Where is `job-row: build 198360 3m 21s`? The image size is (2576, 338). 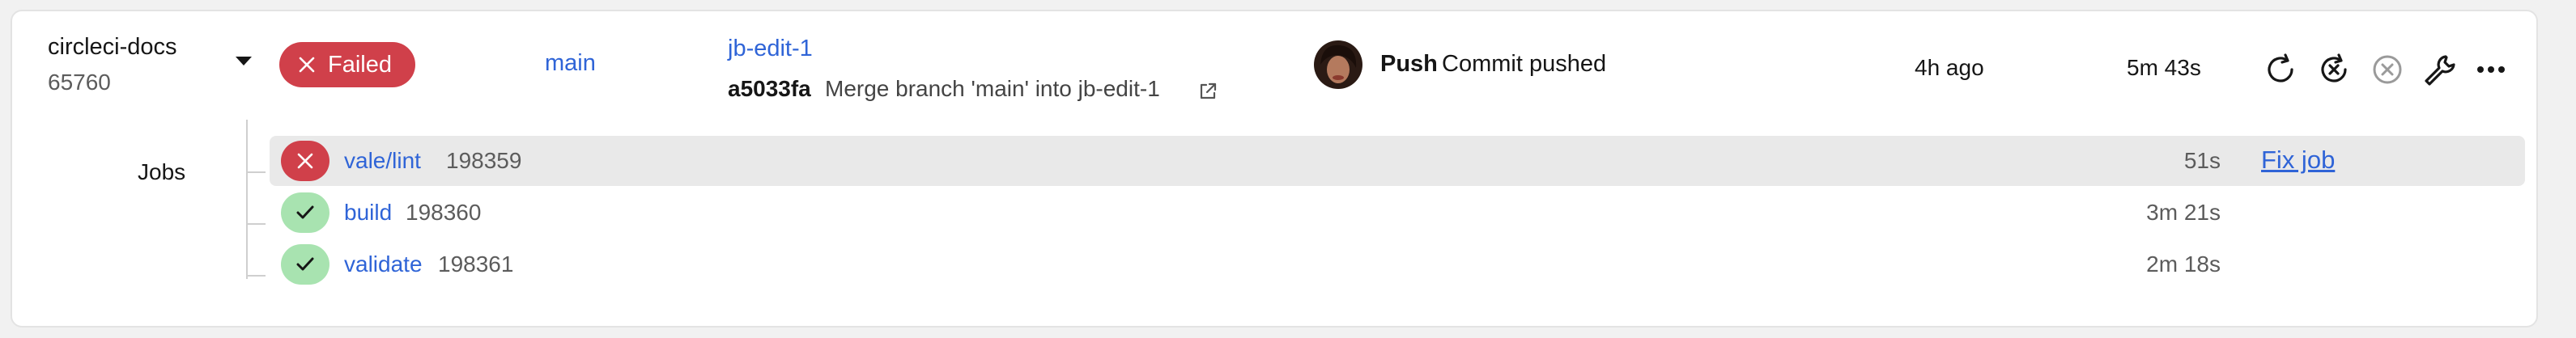 job-row: build 198360 3m 21s is located at coordinates (1397, 213).